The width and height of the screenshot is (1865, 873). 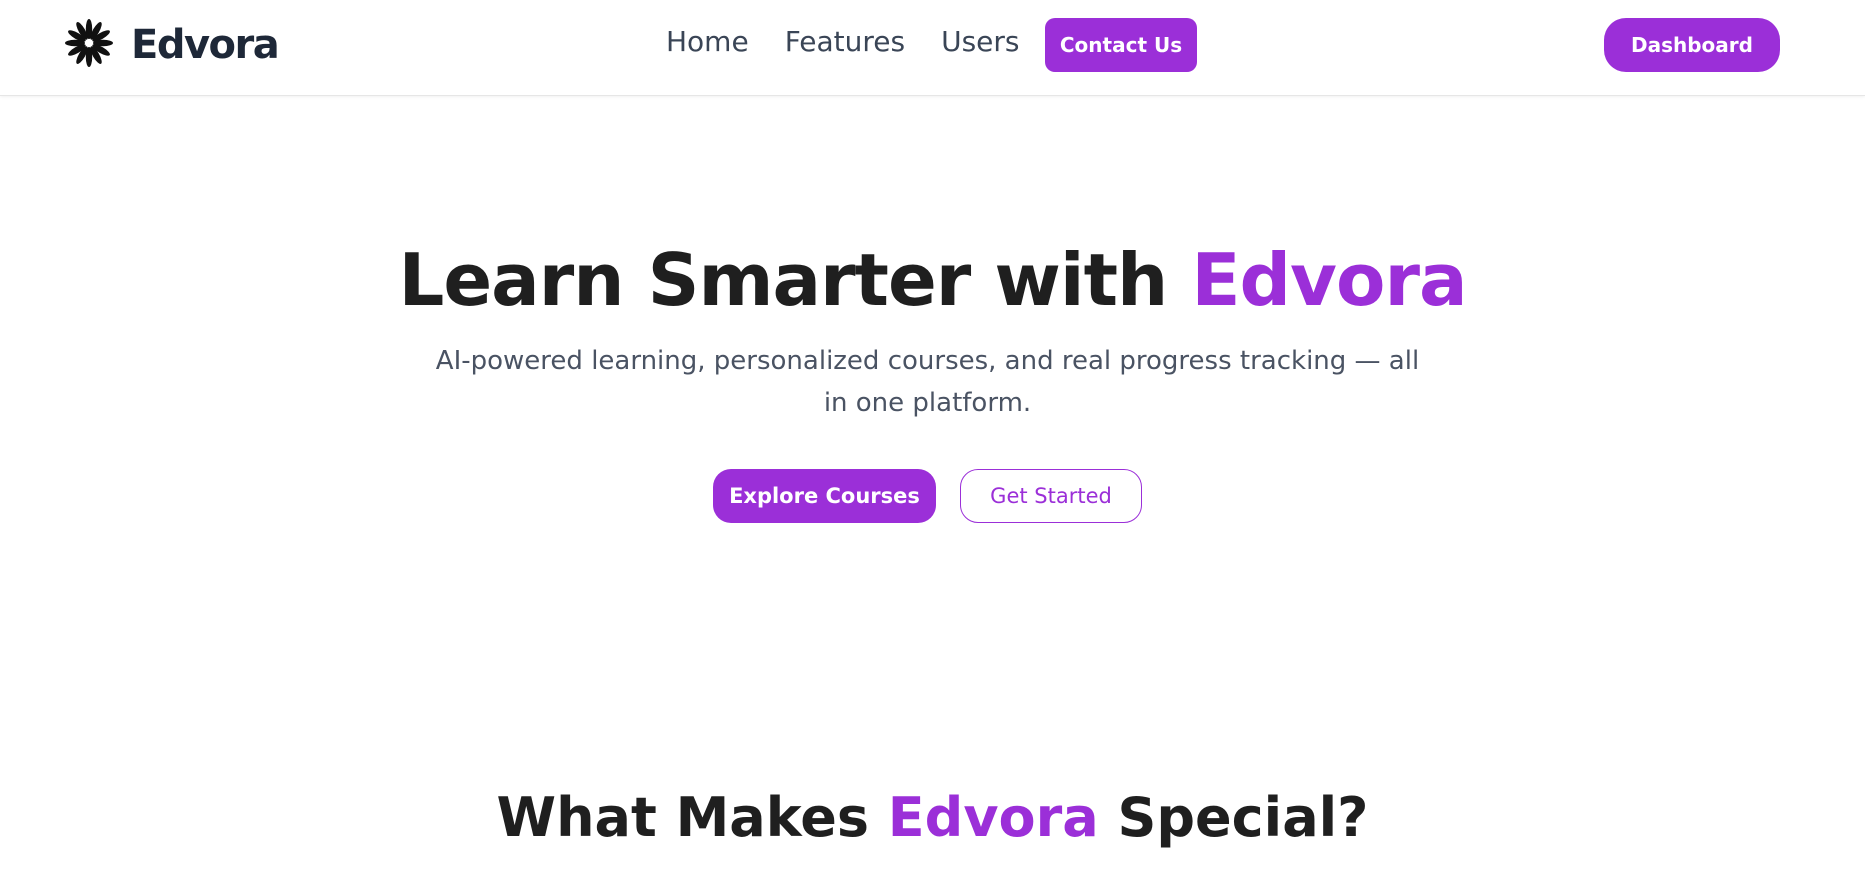 What do you see at coordinates (824, 496) in the screenshot?
I see `explore-courses-button: Explore Courses` at bounding box center [824, 496].